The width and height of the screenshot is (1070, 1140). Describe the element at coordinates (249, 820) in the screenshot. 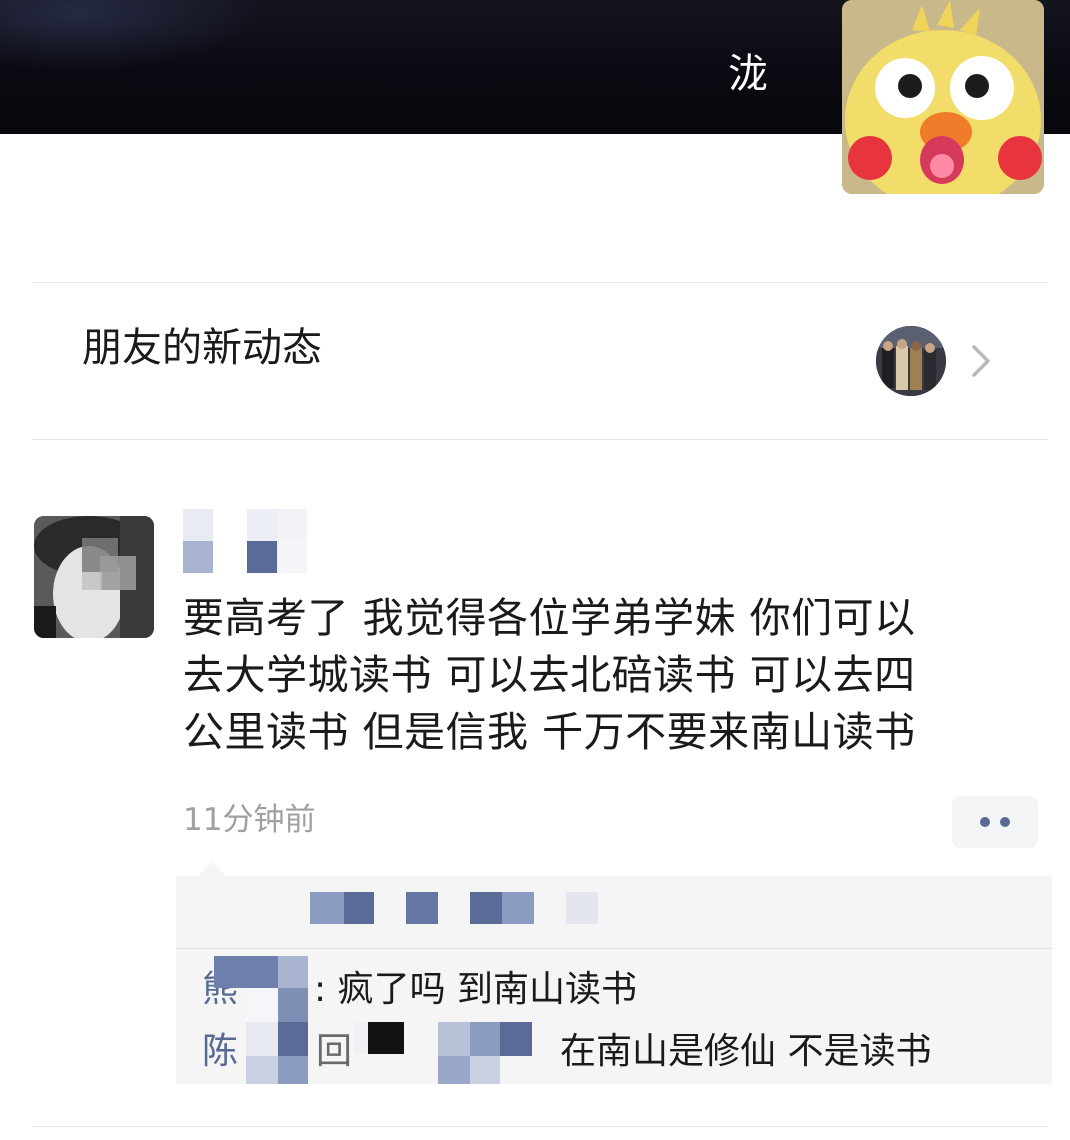

I see `post-time: 11分钟前` at that location.